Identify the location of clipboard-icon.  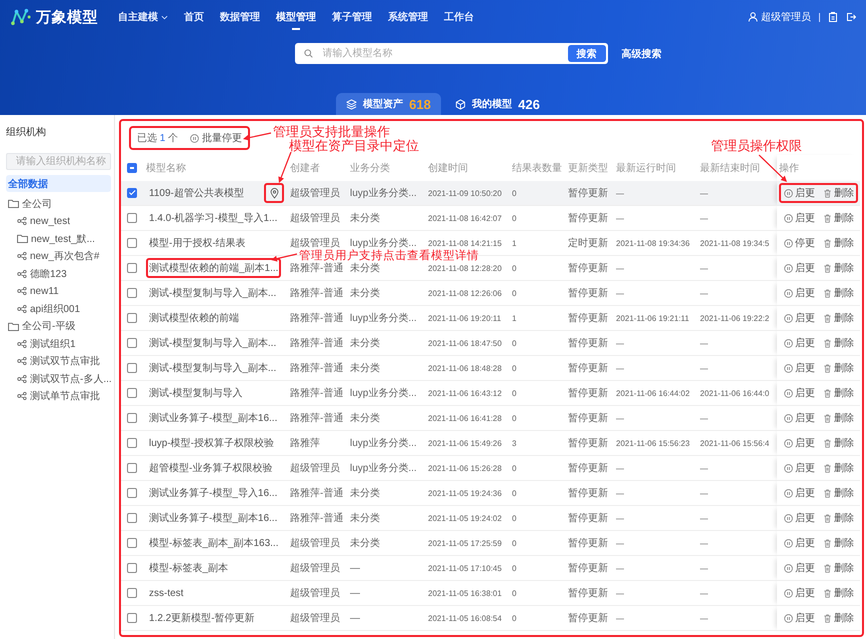
(833, 17).